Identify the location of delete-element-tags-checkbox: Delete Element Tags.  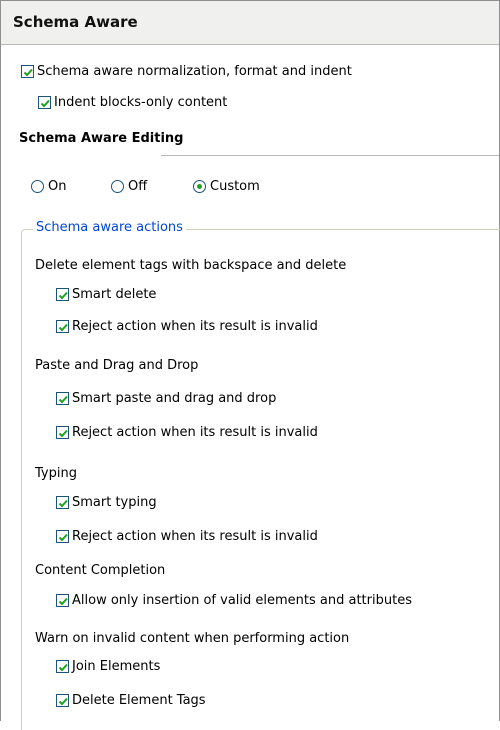
(131, 700).